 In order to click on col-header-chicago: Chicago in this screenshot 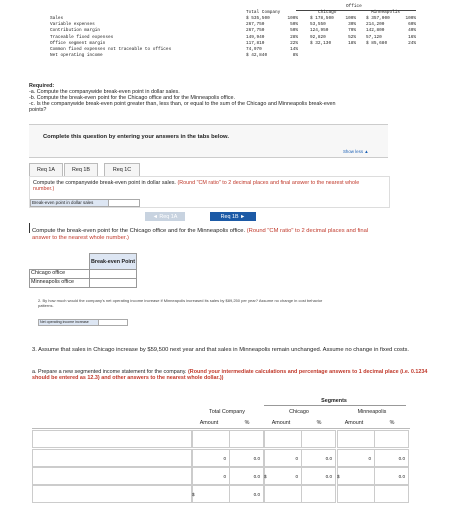, I will do `click(327, 12)`.